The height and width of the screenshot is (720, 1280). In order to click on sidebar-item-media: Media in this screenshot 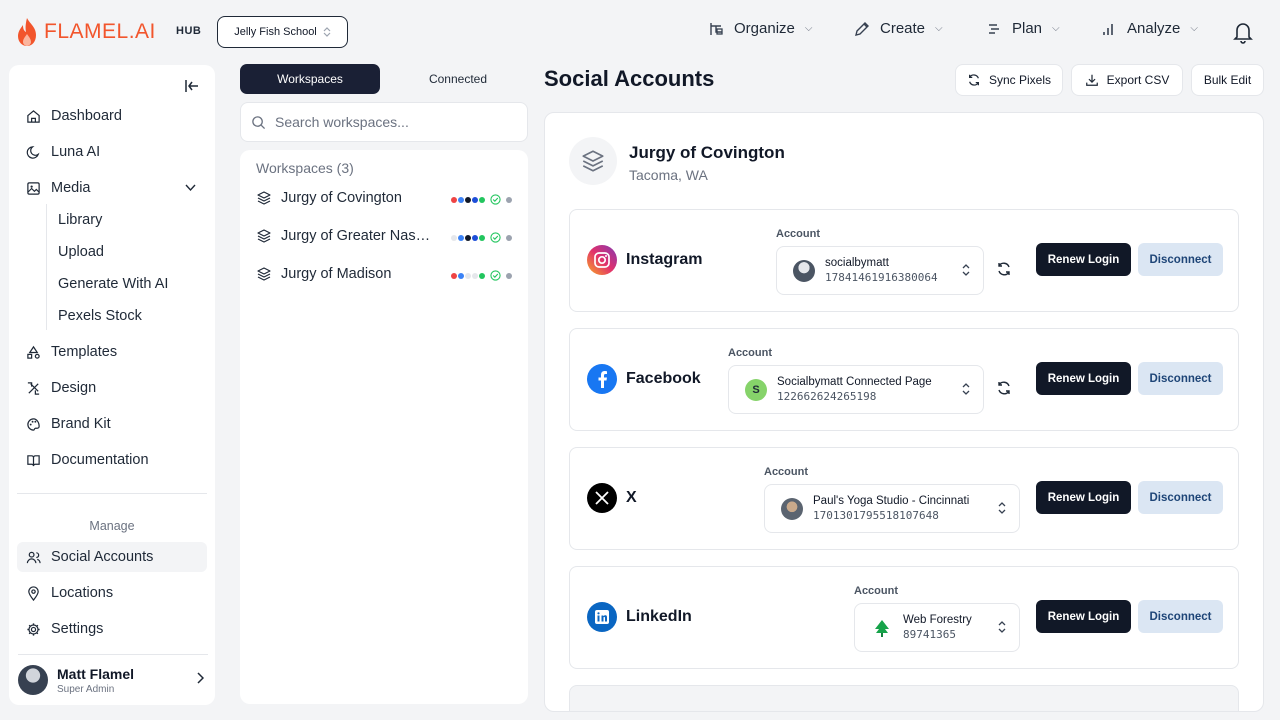, I will do `click(112, 188)`.